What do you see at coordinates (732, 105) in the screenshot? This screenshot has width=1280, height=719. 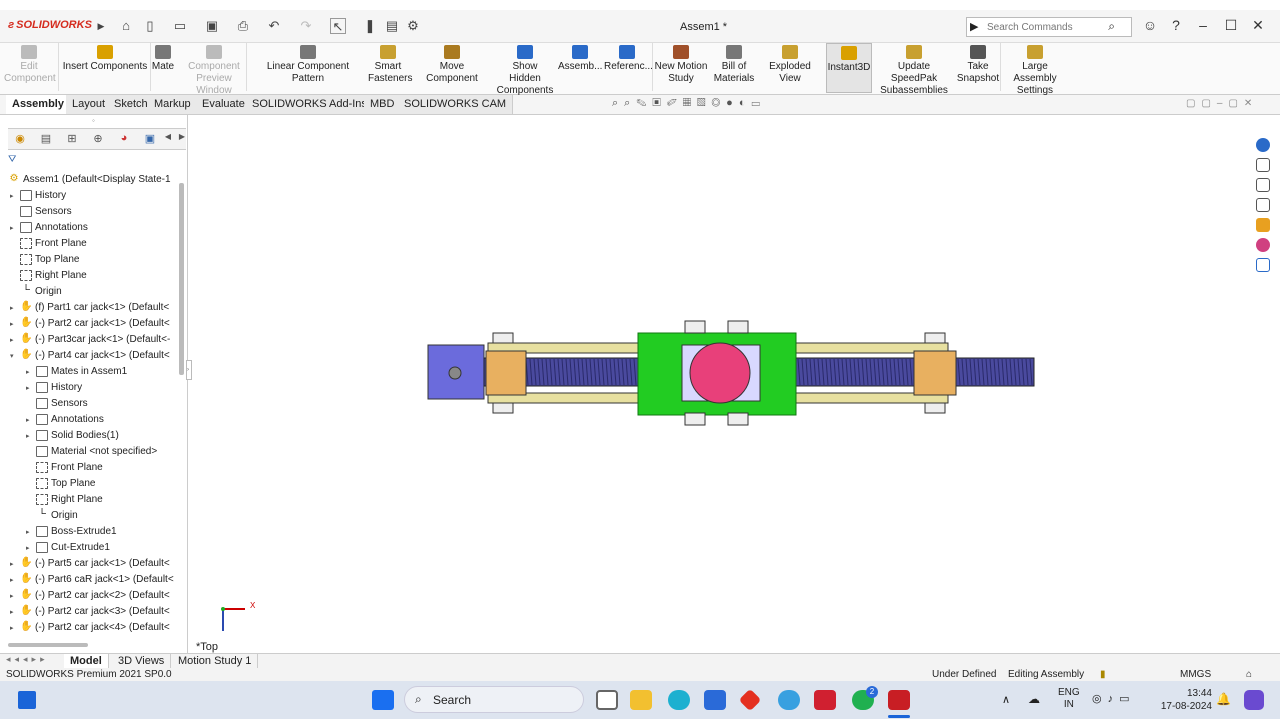 I see `heads-up-view-toolbar: ⌕⌕✎▣✐▦▧◎●◐▭` at bounding box center [732, 105].